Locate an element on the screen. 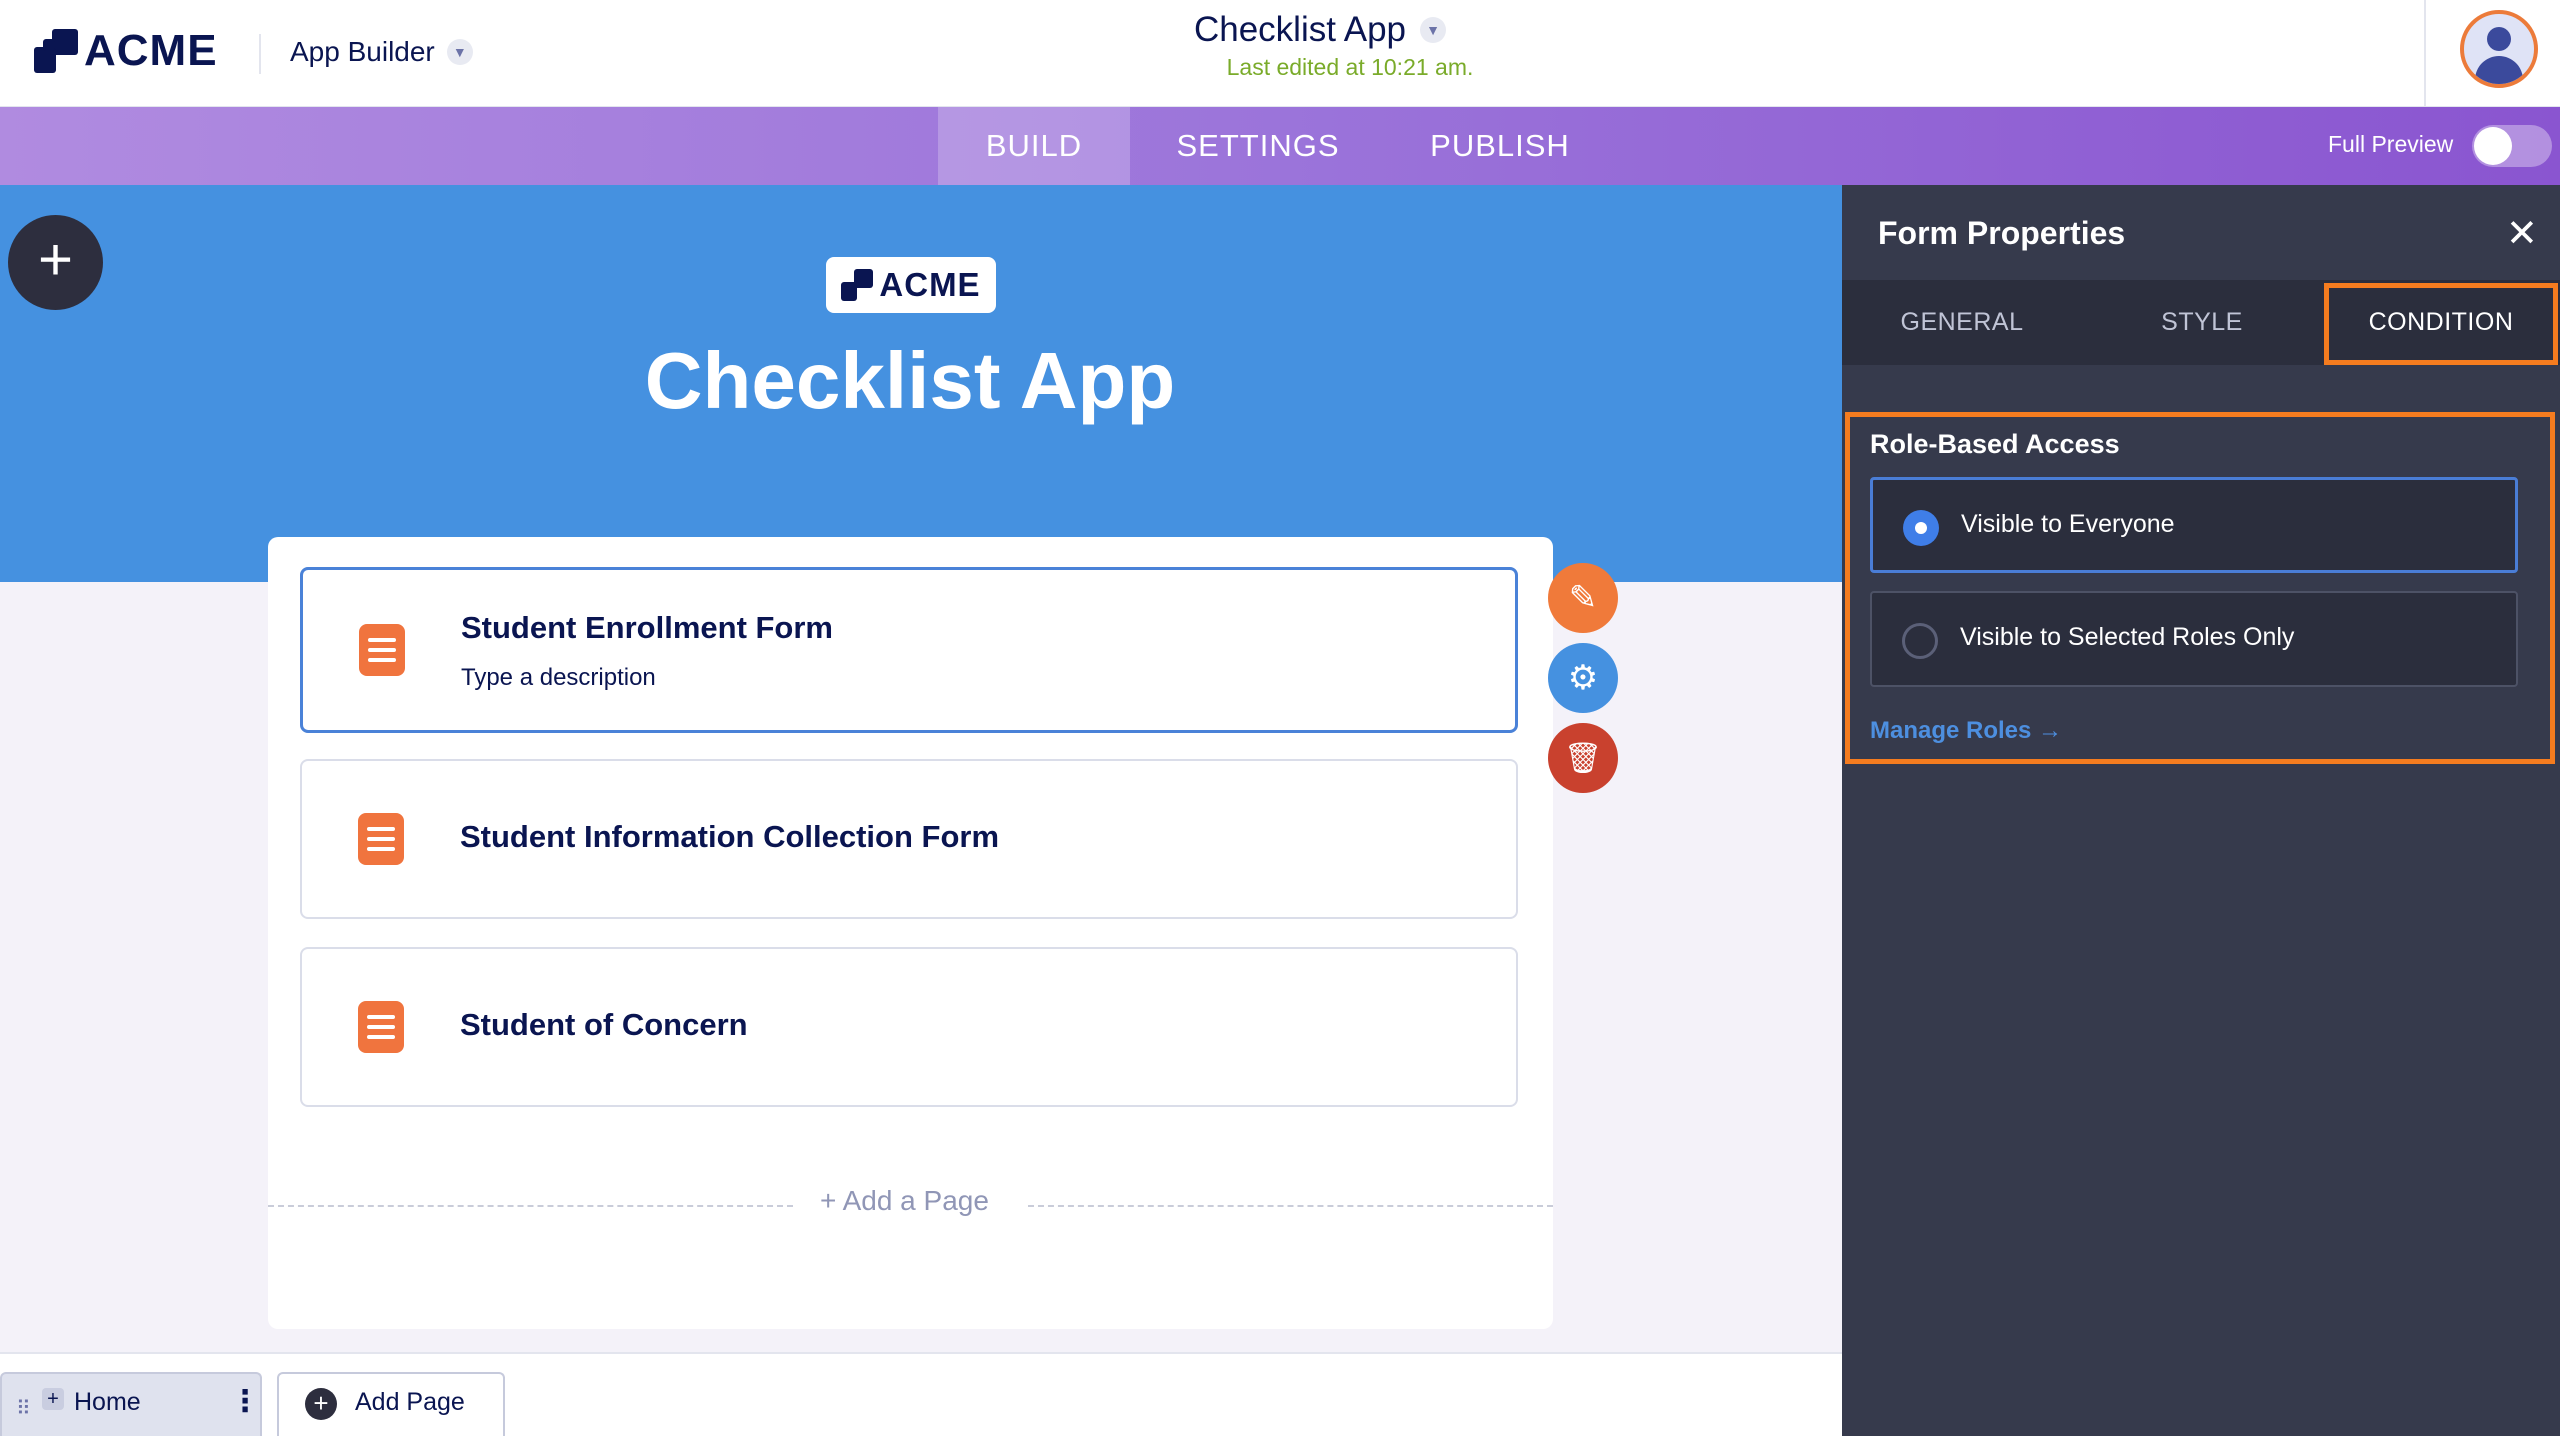 The image size is (2560, 1436). add-a-page-row: + Add a Page is located at coordinates (910, 1205).